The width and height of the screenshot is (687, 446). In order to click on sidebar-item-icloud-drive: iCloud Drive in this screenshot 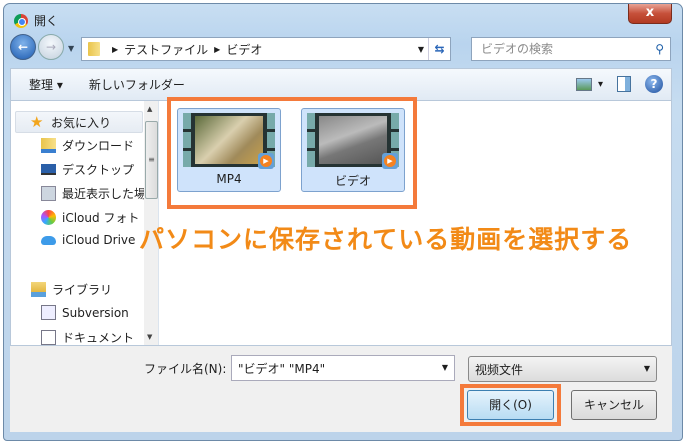, I will do `click(88, 240)`.